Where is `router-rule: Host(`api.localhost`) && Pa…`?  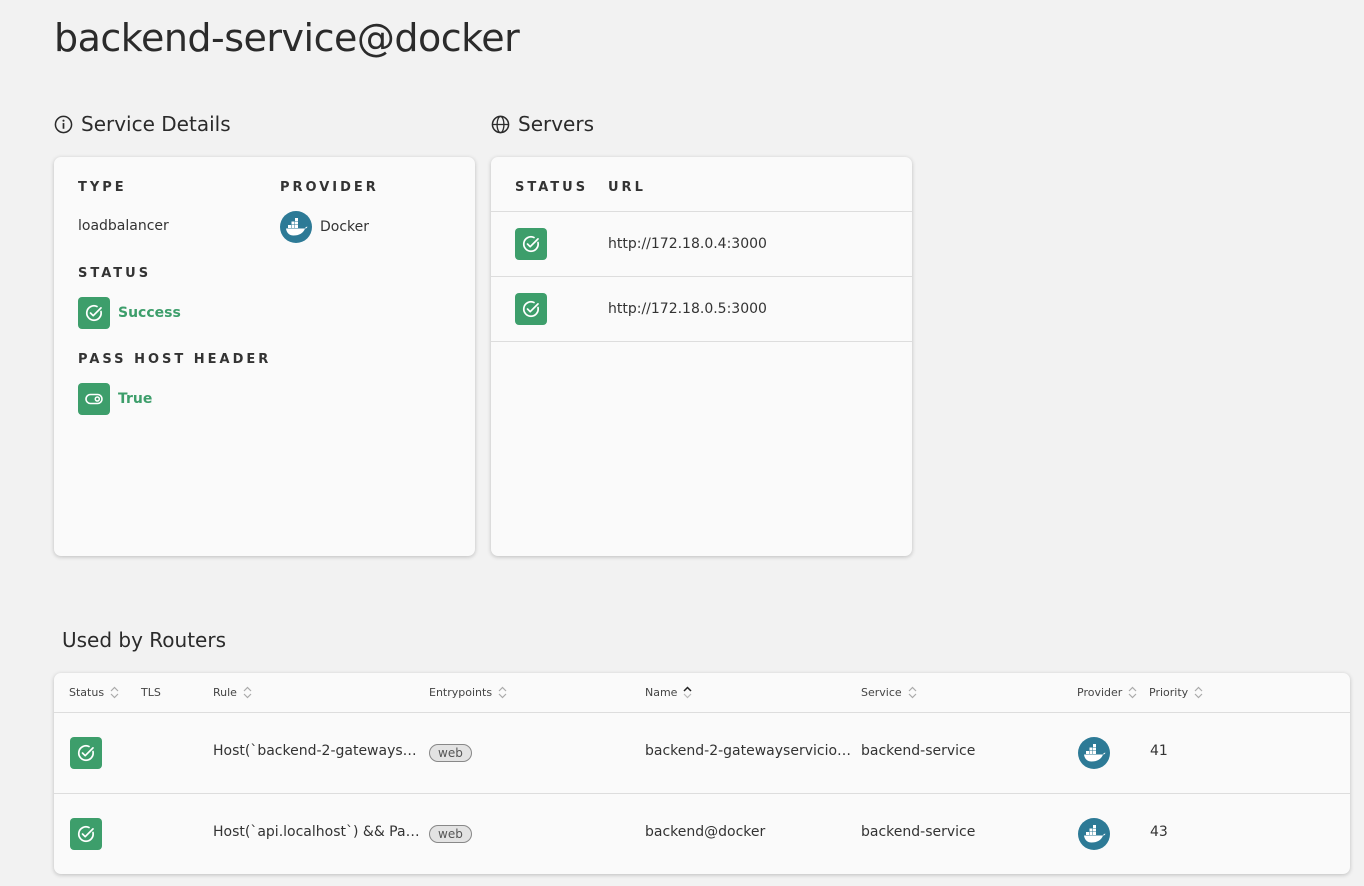 router-rule: Host(`api.localhost`) && Pa… is located at coordinates (316, 832).